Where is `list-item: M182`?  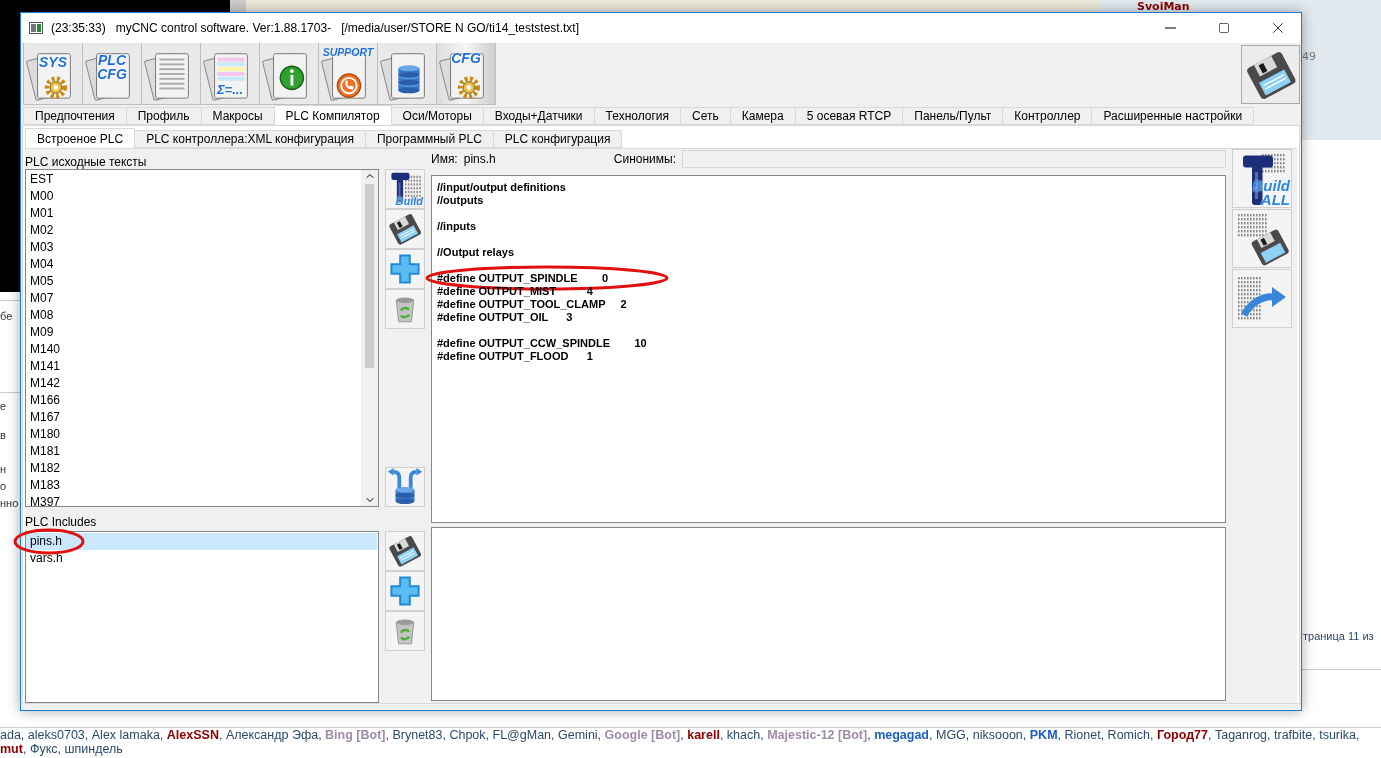 list-item: M182 is located at coordinates (193, 468).